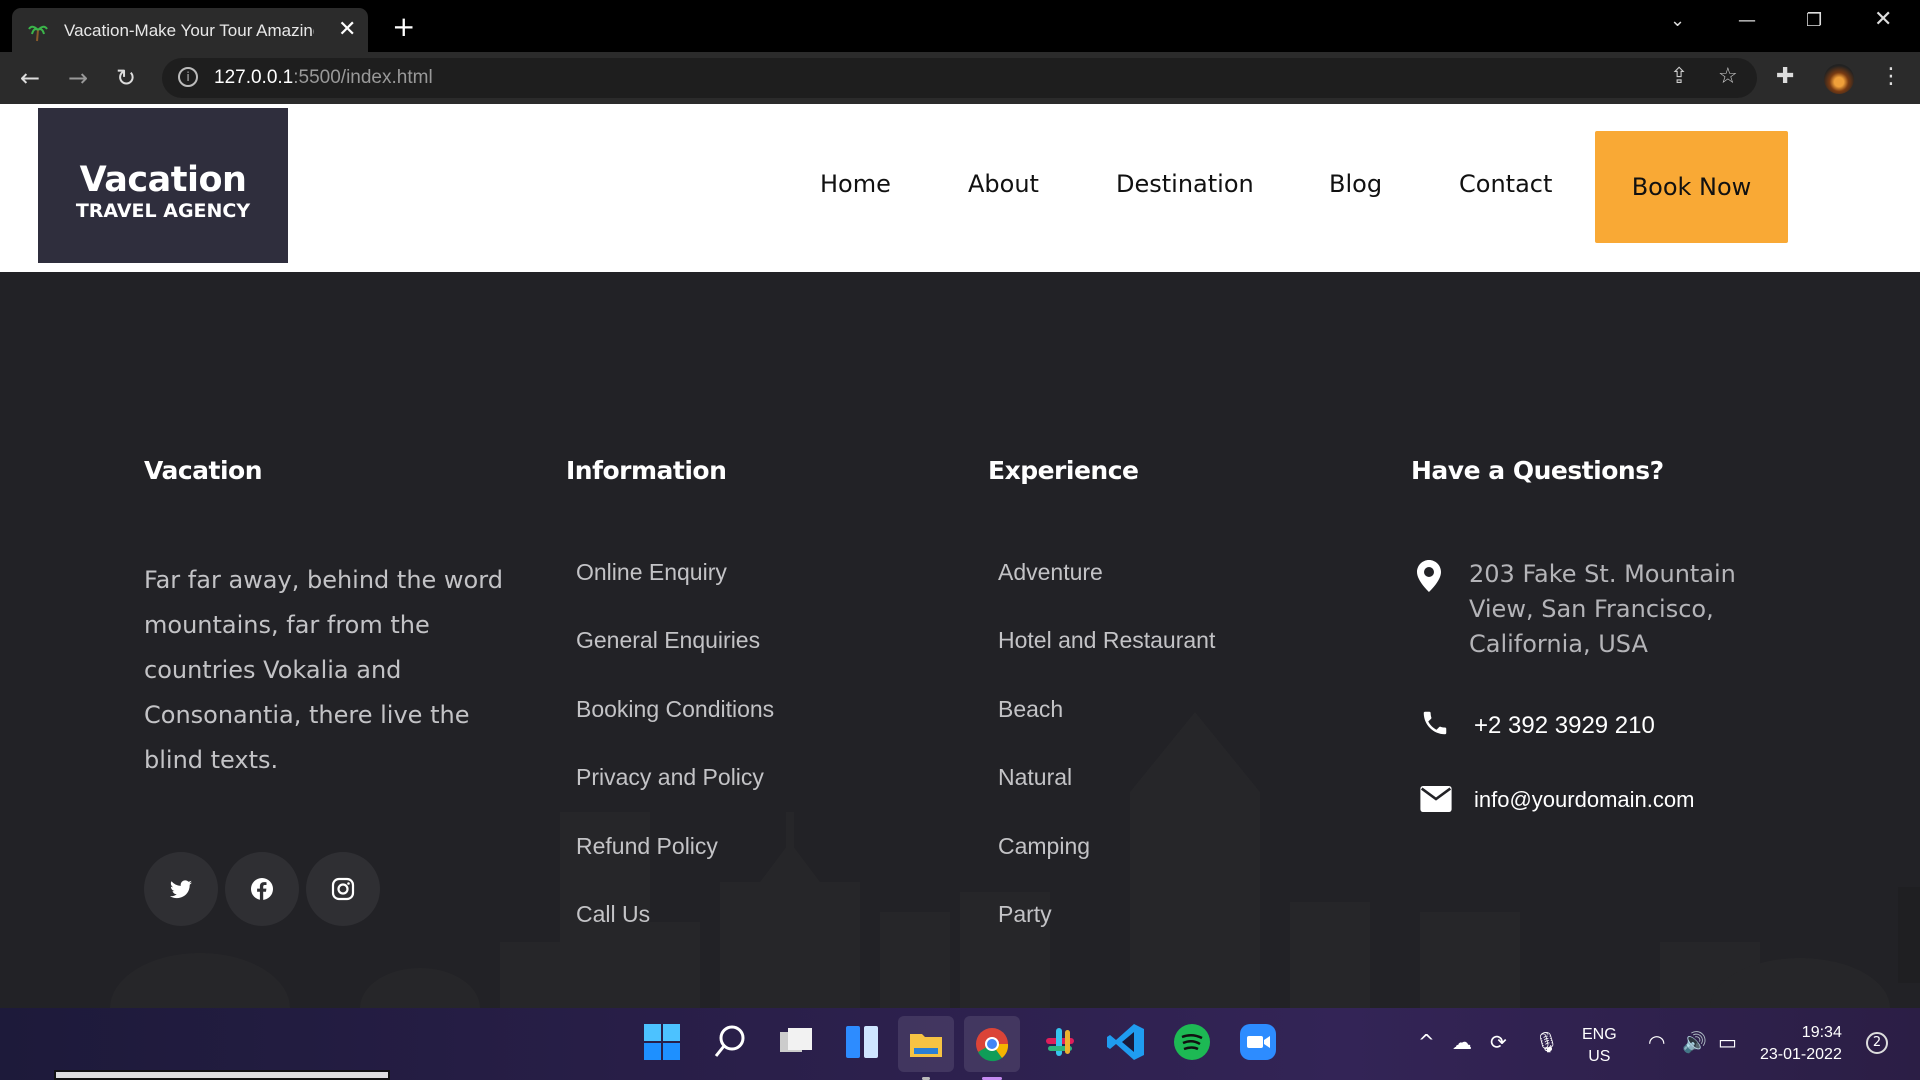 The width and height of the screenshot is (1920, 1080). What do you see at coordinates (1909, 935) in the screenshot?
I see `scrollbar-thumb` at bounding box center [1909, 935].